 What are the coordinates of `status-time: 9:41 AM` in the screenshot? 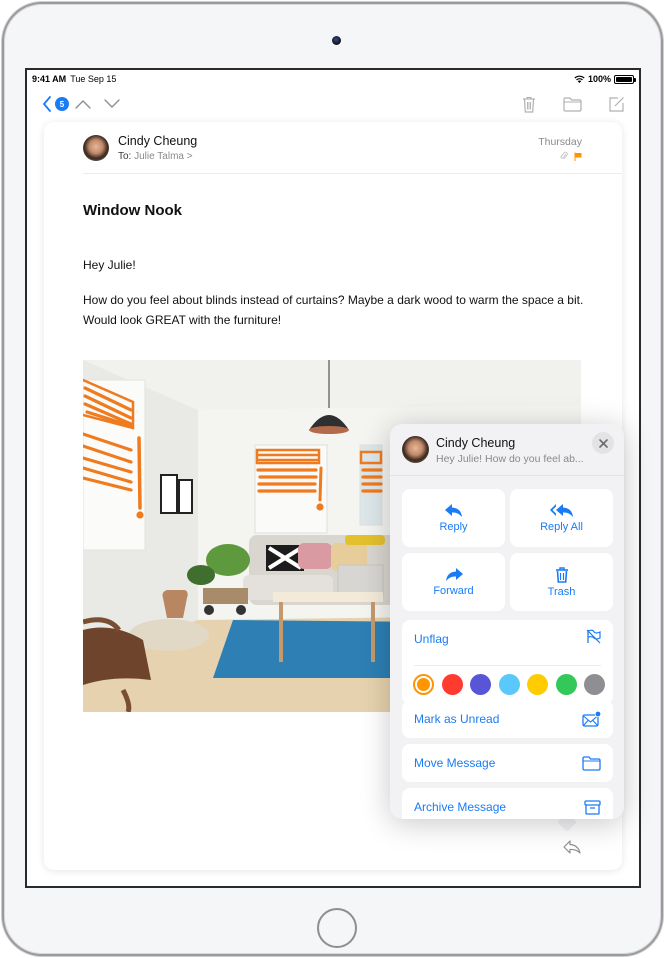 It's located at (49, 79).